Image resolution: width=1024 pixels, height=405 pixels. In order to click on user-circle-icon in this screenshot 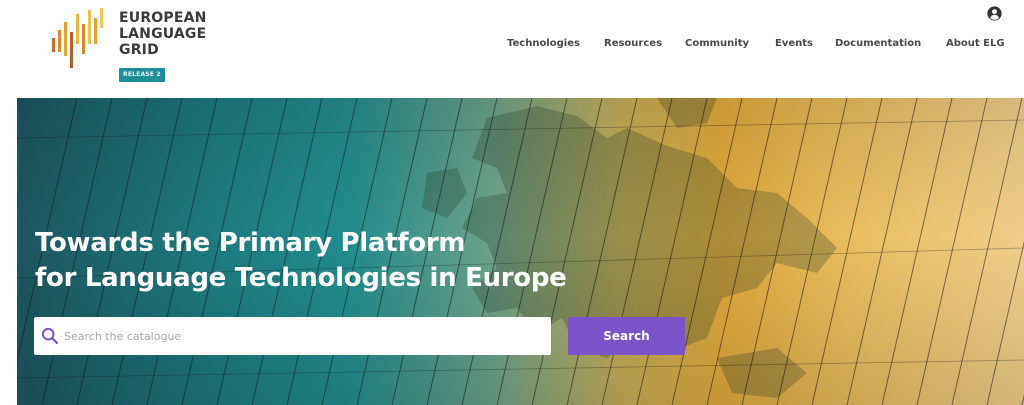, I will do `click(994, 13)`.